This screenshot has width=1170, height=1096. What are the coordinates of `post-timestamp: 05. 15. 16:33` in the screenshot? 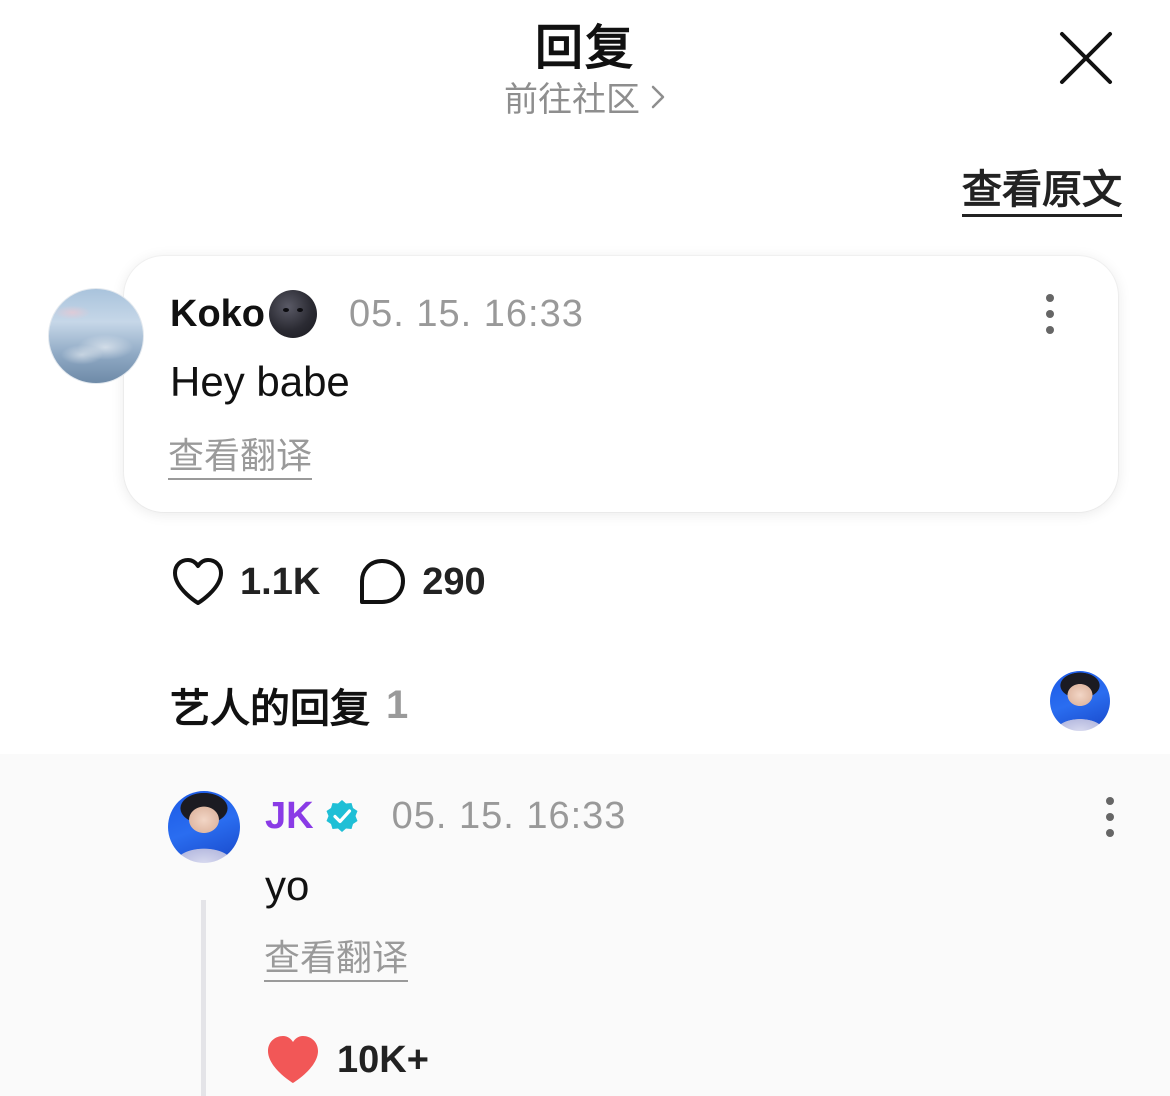 It's located at (466, 313).